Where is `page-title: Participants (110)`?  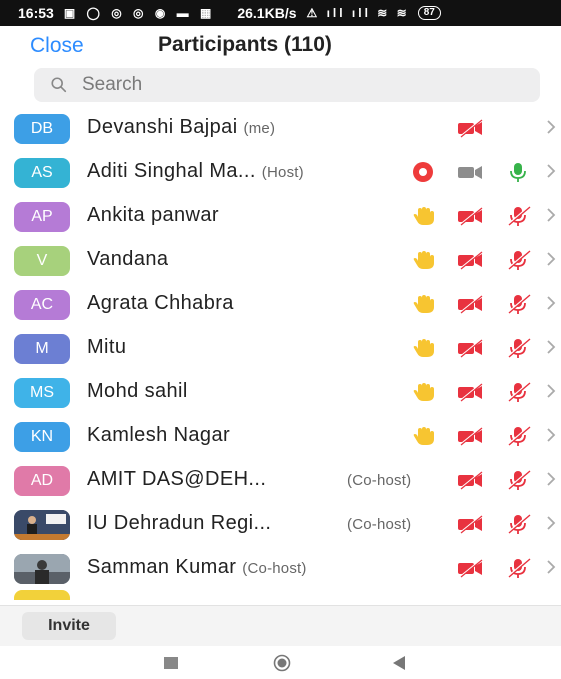
page-title: Participants (110) is located at coordinates (245, 44).